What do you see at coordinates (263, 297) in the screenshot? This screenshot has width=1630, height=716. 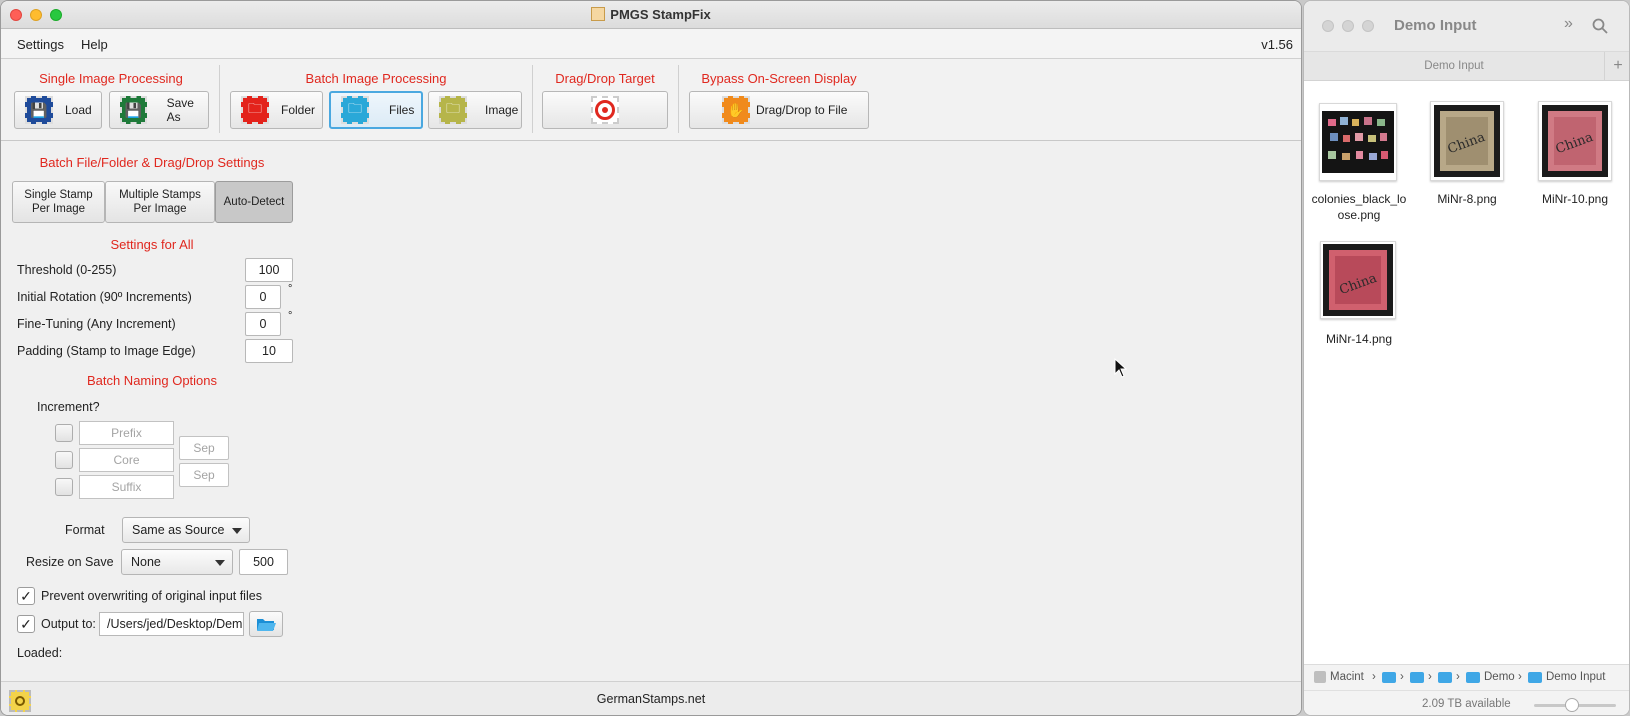 I see `initial-rotation-input: 0` at bounding box center [263, 297].